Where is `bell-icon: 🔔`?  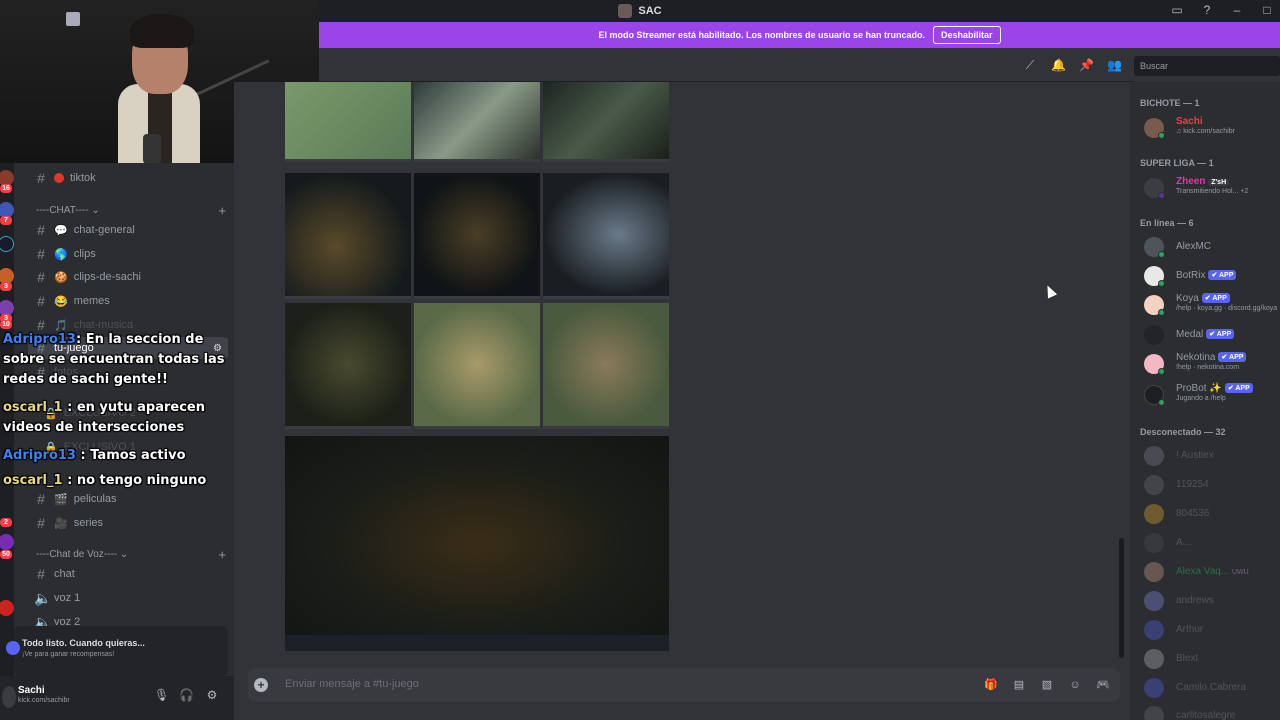 bell-icon: 🔔 is located at coordinates (1058, 65).